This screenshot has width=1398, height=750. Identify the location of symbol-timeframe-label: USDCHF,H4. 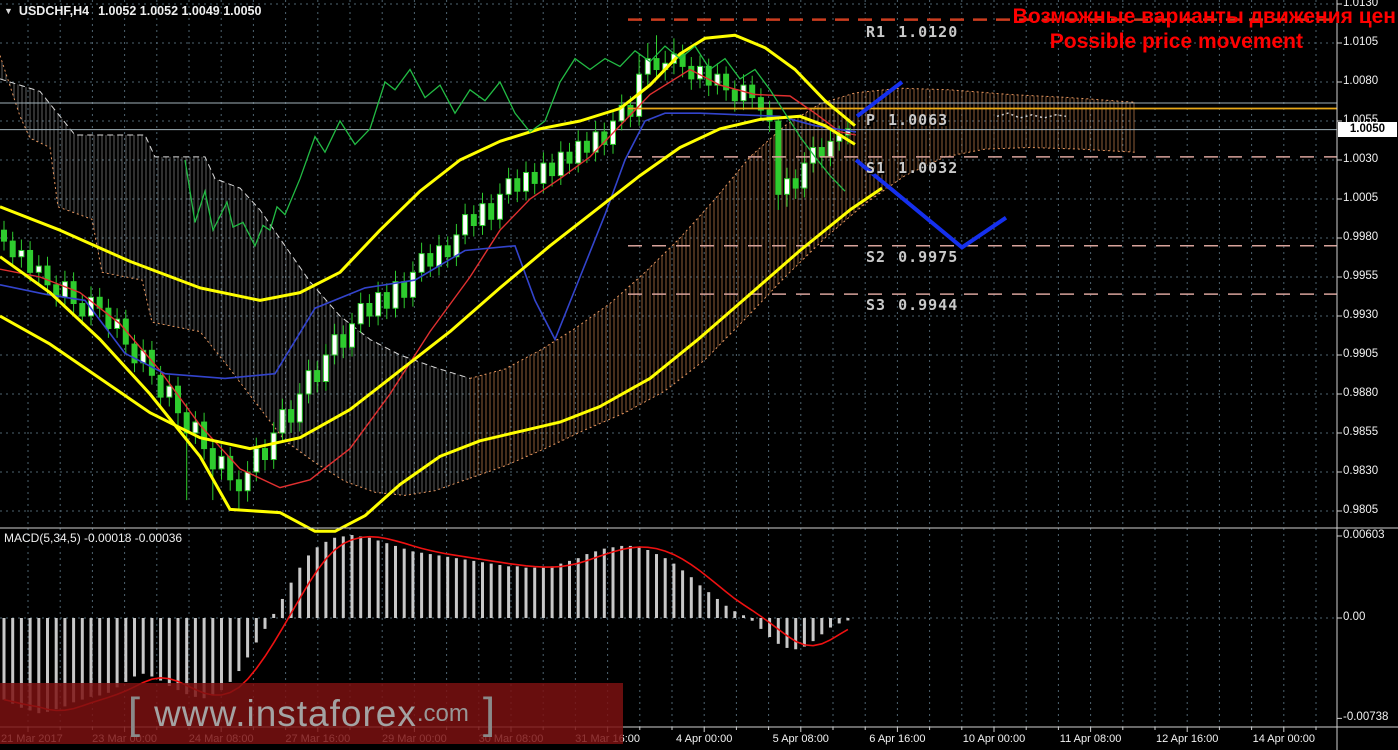
(54, 11).